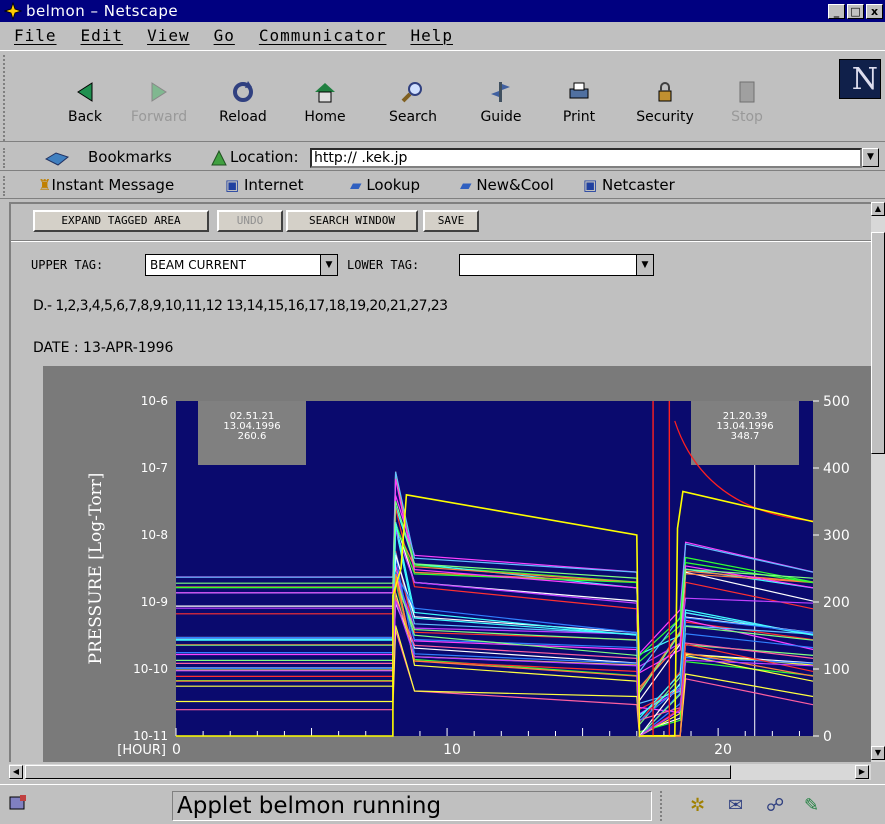 The image size is (885, 824). I want to click on personal-grip, so click(6, 186).